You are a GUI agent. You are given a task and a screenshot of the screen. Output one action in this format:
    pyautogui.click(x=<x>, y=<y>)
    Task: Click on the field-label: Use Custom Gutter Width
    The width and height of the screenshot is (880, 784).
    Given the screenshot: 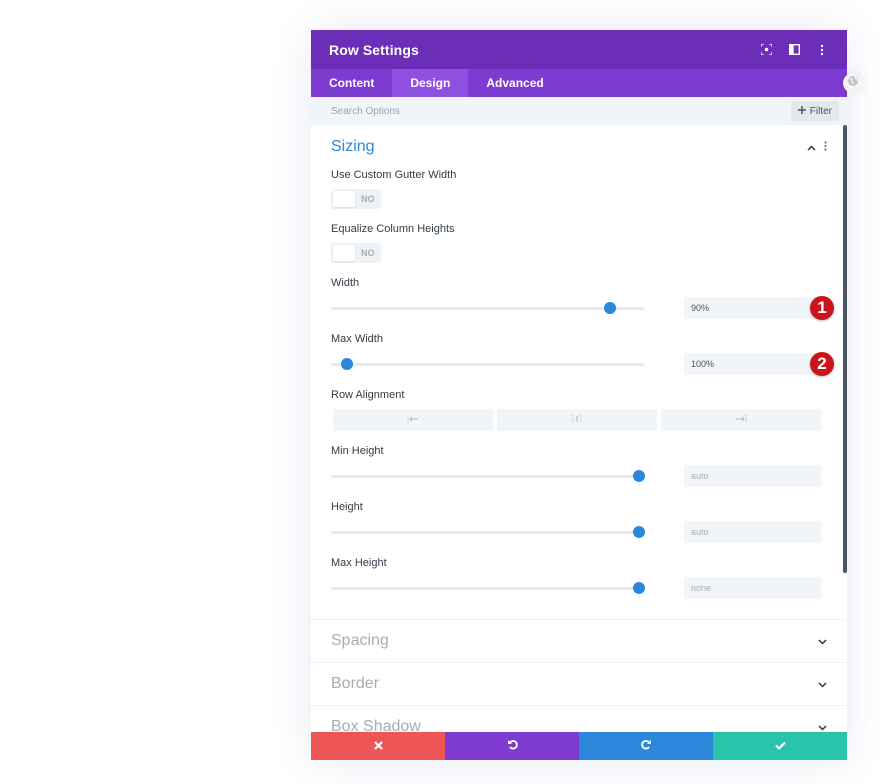 What is the action you would take?
    pyautogui.click(x=394, y=175)
    